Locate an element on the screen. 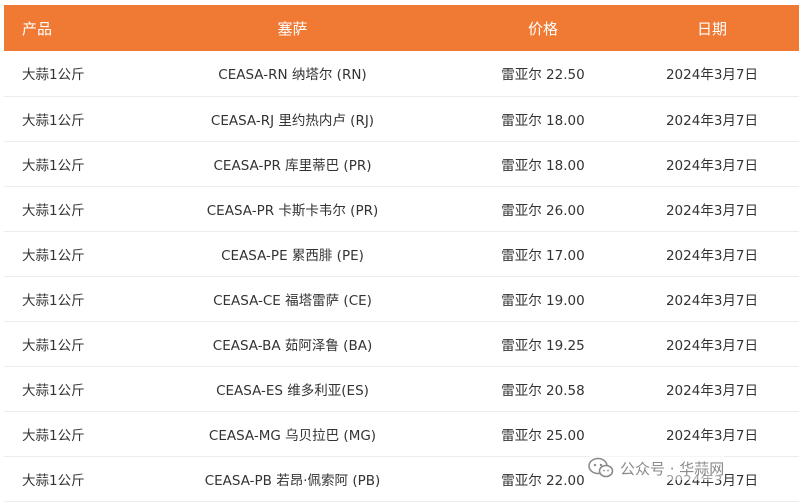 This screenshot has width=801, height=502. header-row: 产品 塞萨 价格 日期 is located at coordinates (401, 28).